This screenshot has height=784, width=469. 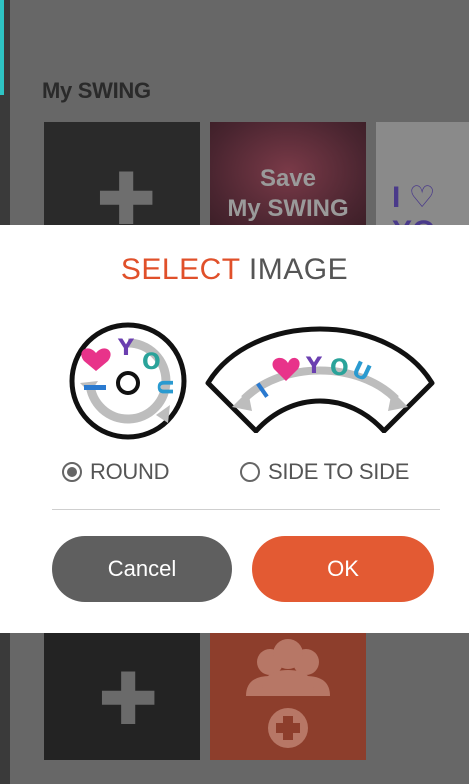 What do you see at coordinates (288, 194) in the screenshot?
I see `save-my-swing-label: Save My SWING` at bounding box center [288, 194].